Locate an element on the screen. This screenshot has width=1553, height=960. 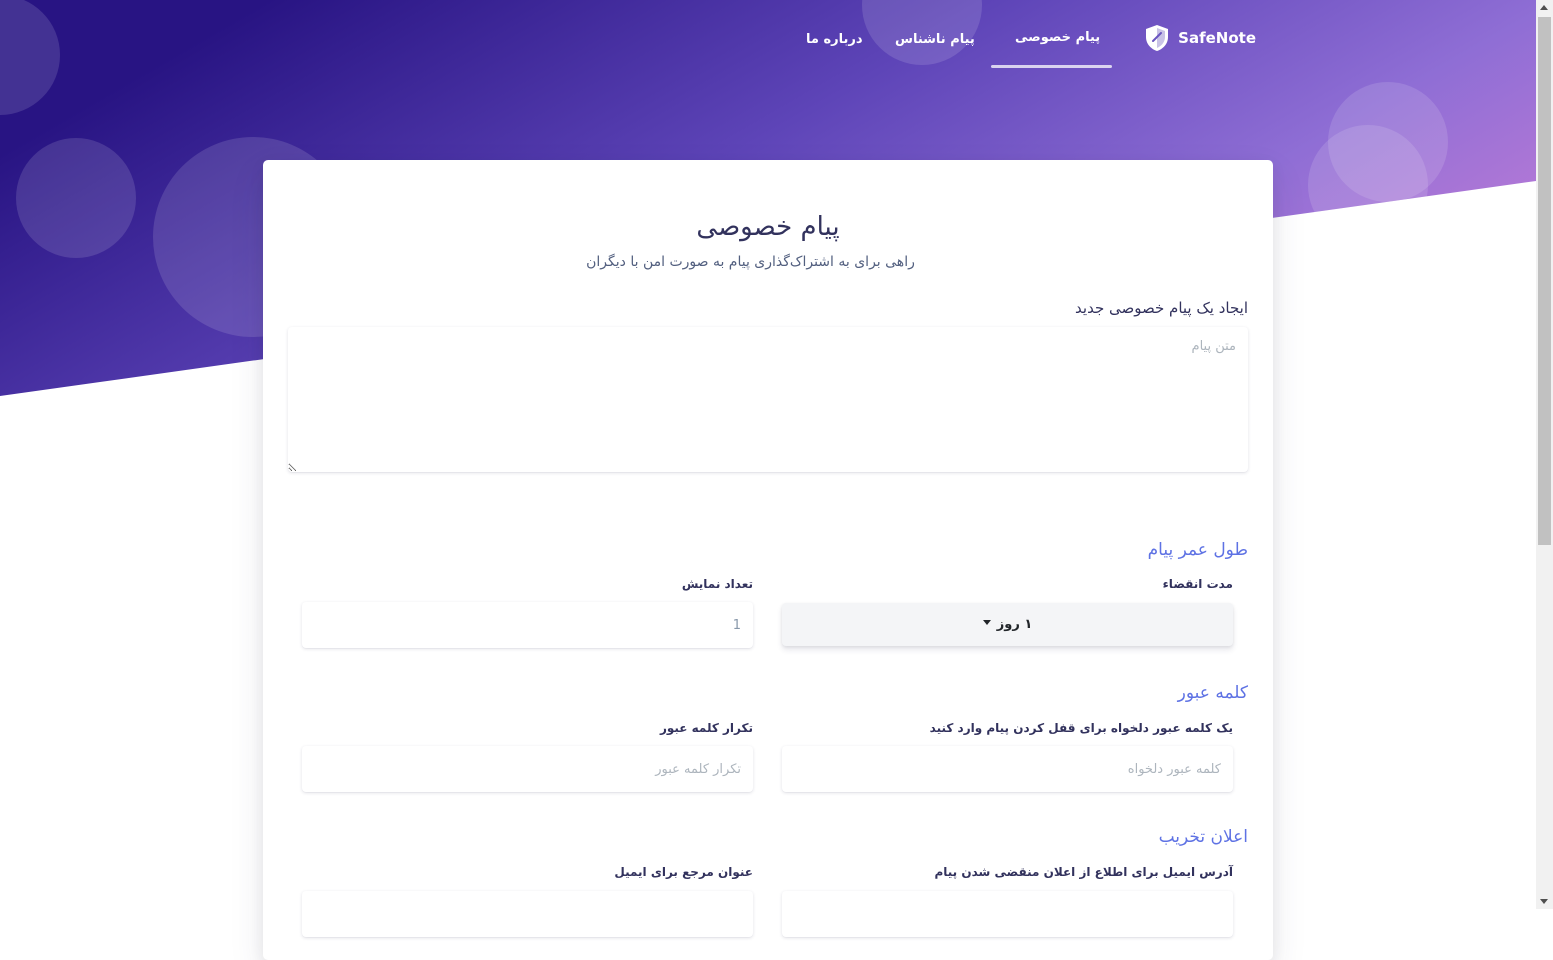
nav-link-about: درباره ما is located at coordinates (834, 39).